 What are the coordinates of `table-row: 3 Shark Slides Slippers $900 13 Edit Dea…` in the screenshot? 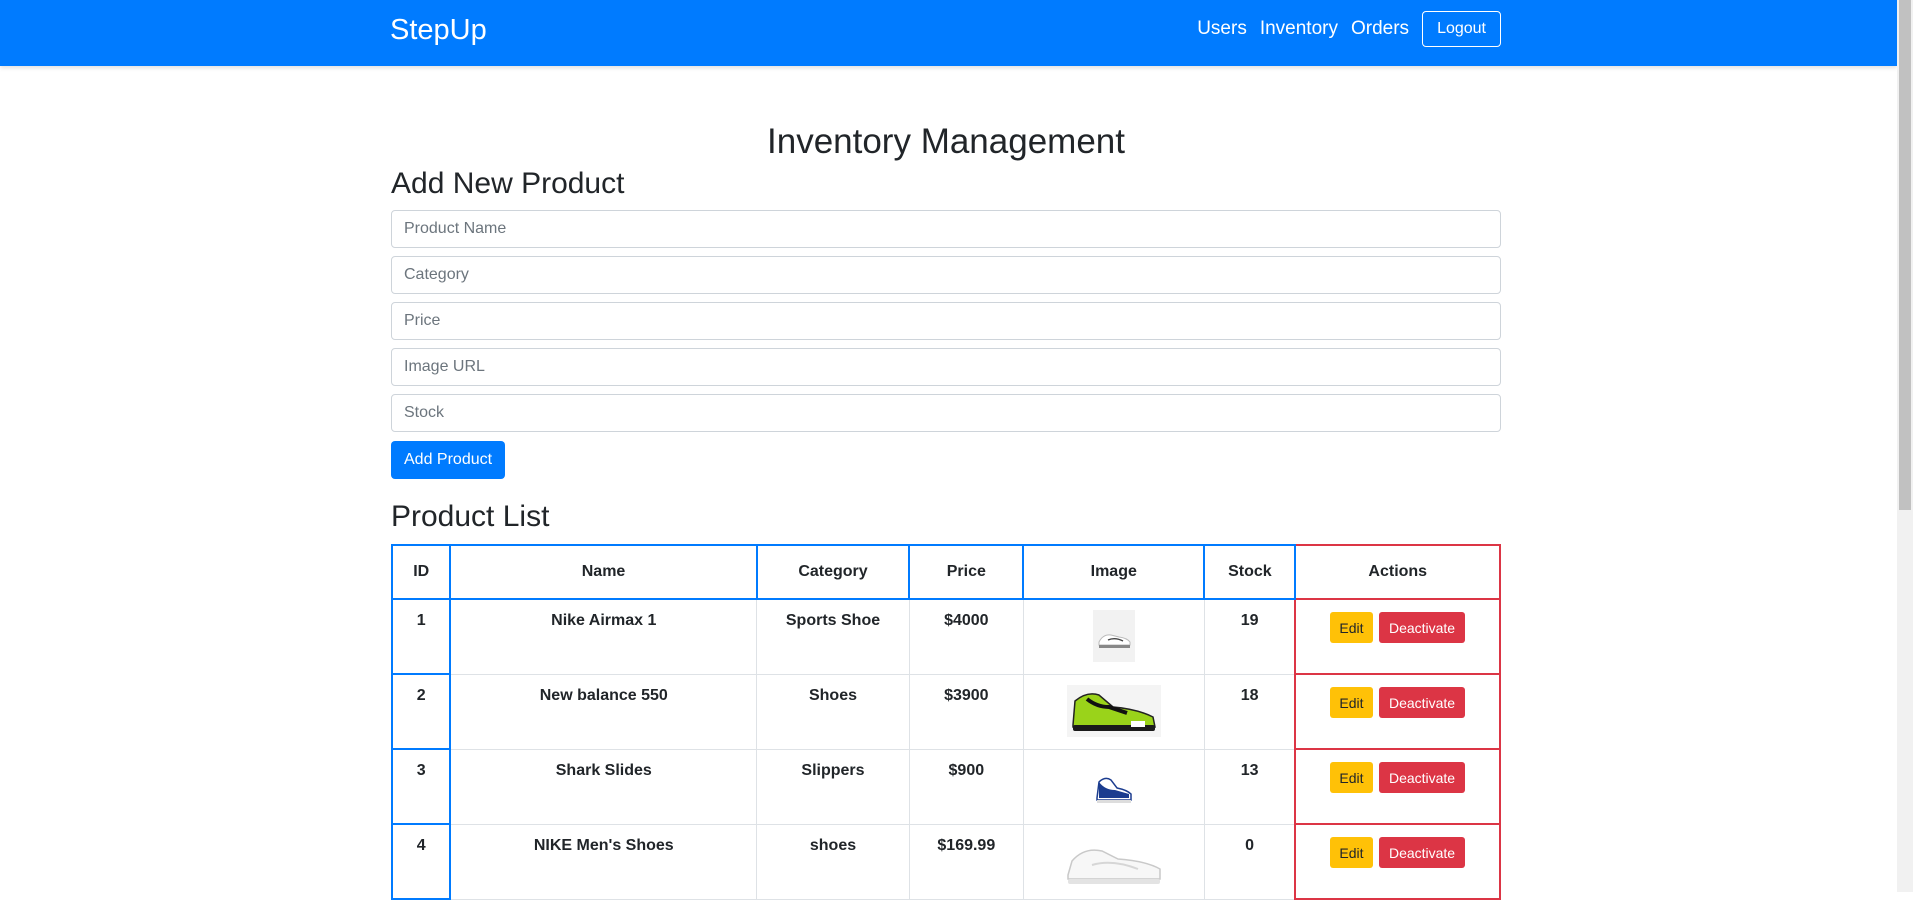 It's located at (945, 786).